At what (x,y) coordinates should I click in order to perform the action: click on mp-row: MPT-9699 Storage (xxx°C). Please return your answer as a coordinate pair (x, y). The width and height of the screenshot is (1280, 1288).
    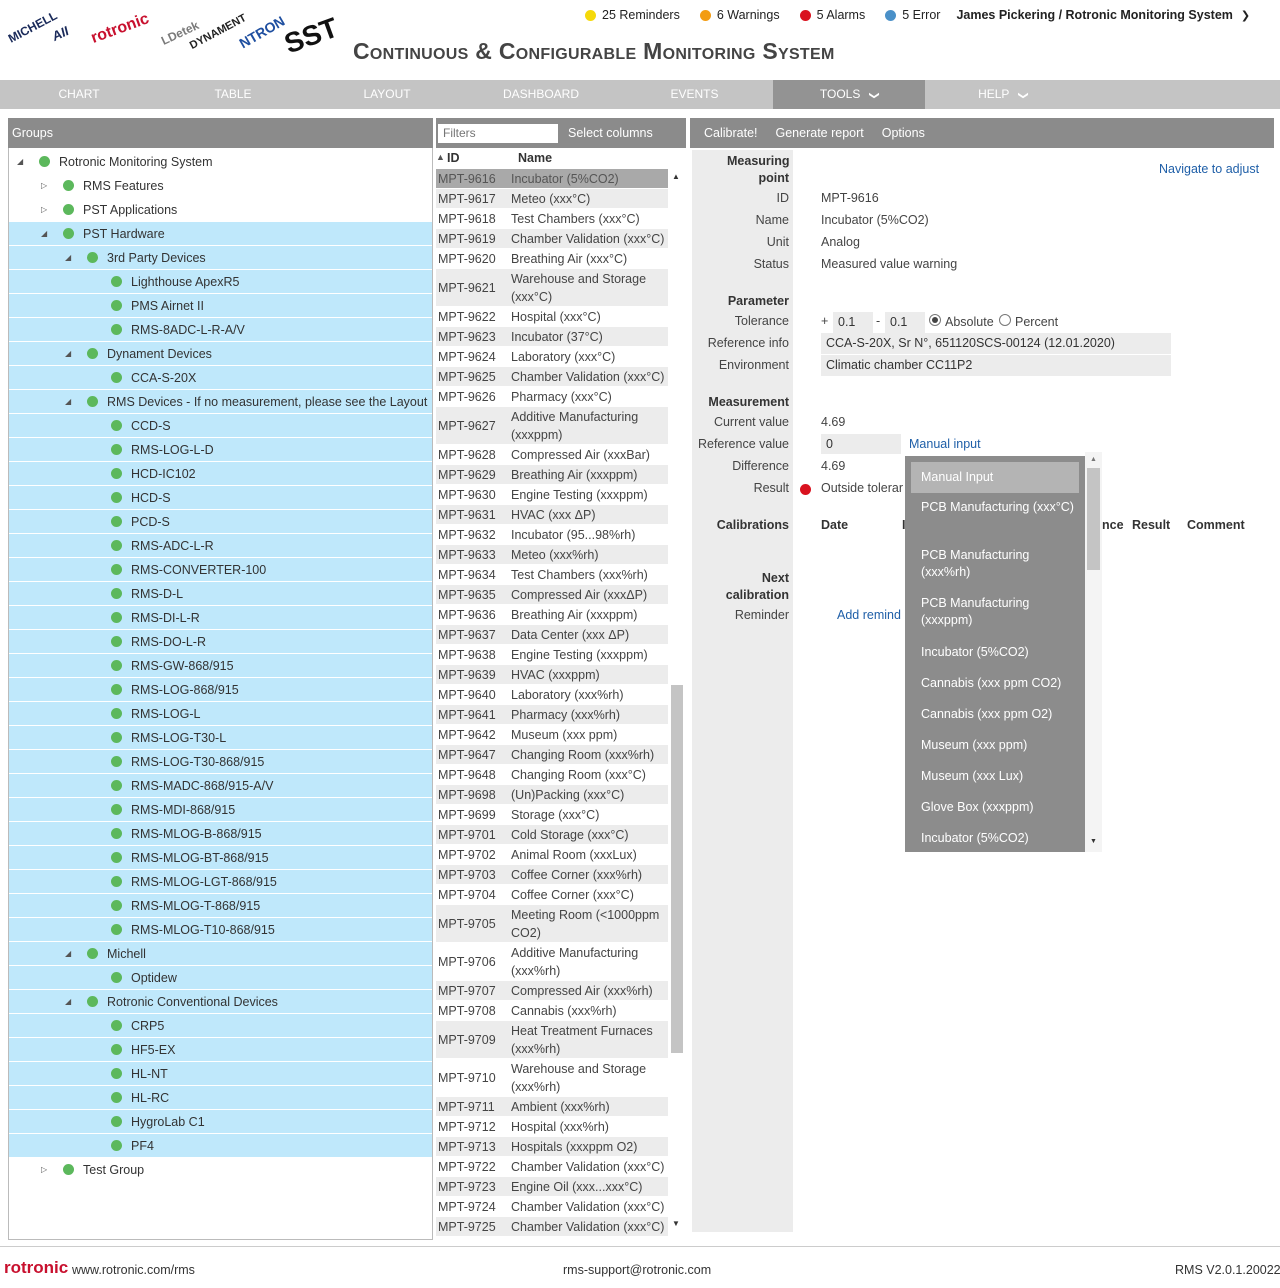
    Looking at the image, I should click on (552, 814).